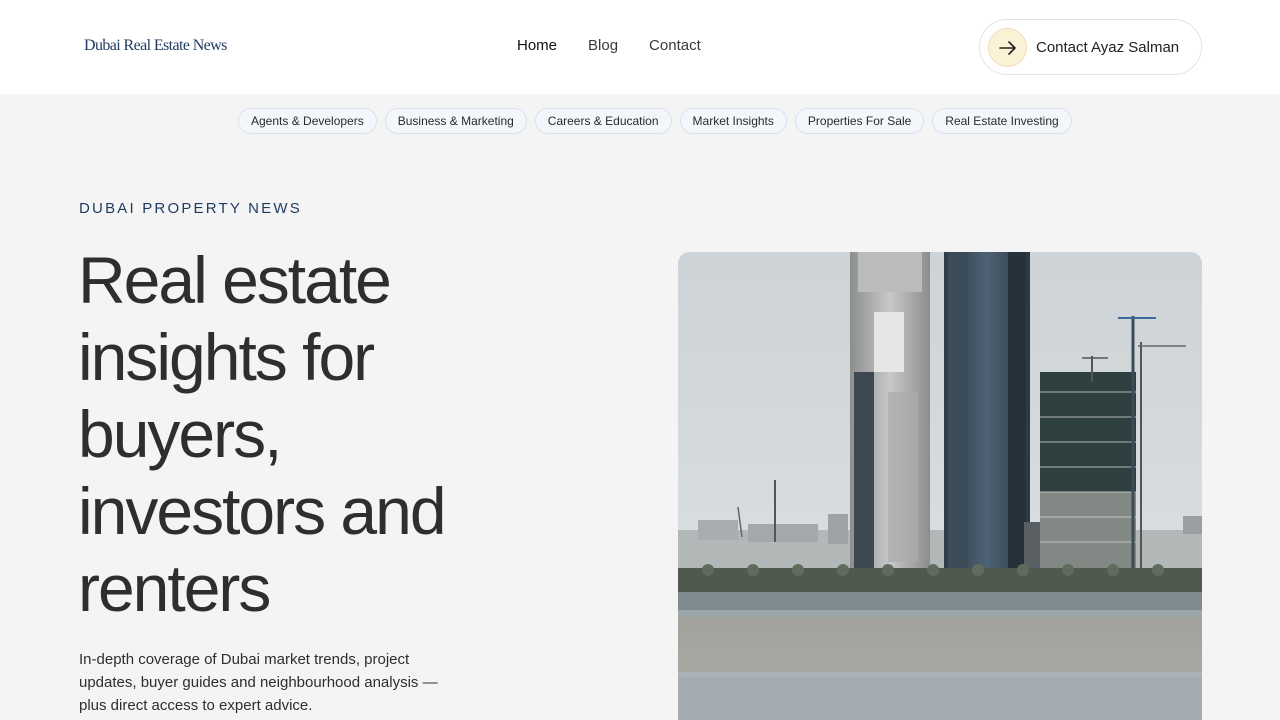  What do you see at coordinates (1108, 47) in the screenshot?
I see `contact-button-label: Contact Ayaz Salman` at bounding box center [1108, 47].